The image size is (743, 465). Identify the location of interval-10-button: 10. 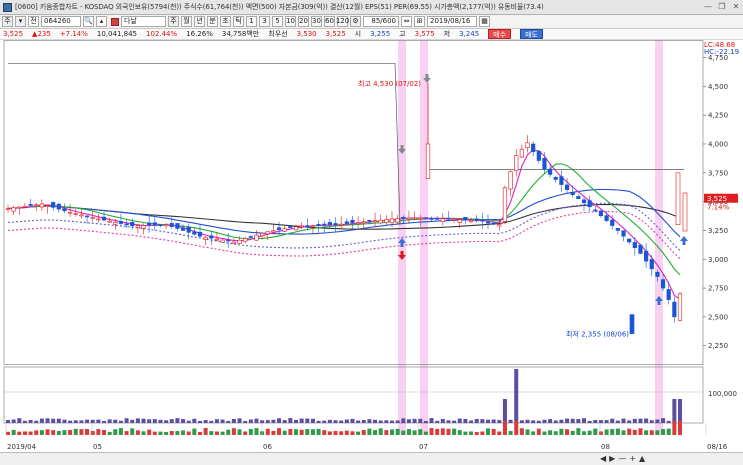
(290, 21).